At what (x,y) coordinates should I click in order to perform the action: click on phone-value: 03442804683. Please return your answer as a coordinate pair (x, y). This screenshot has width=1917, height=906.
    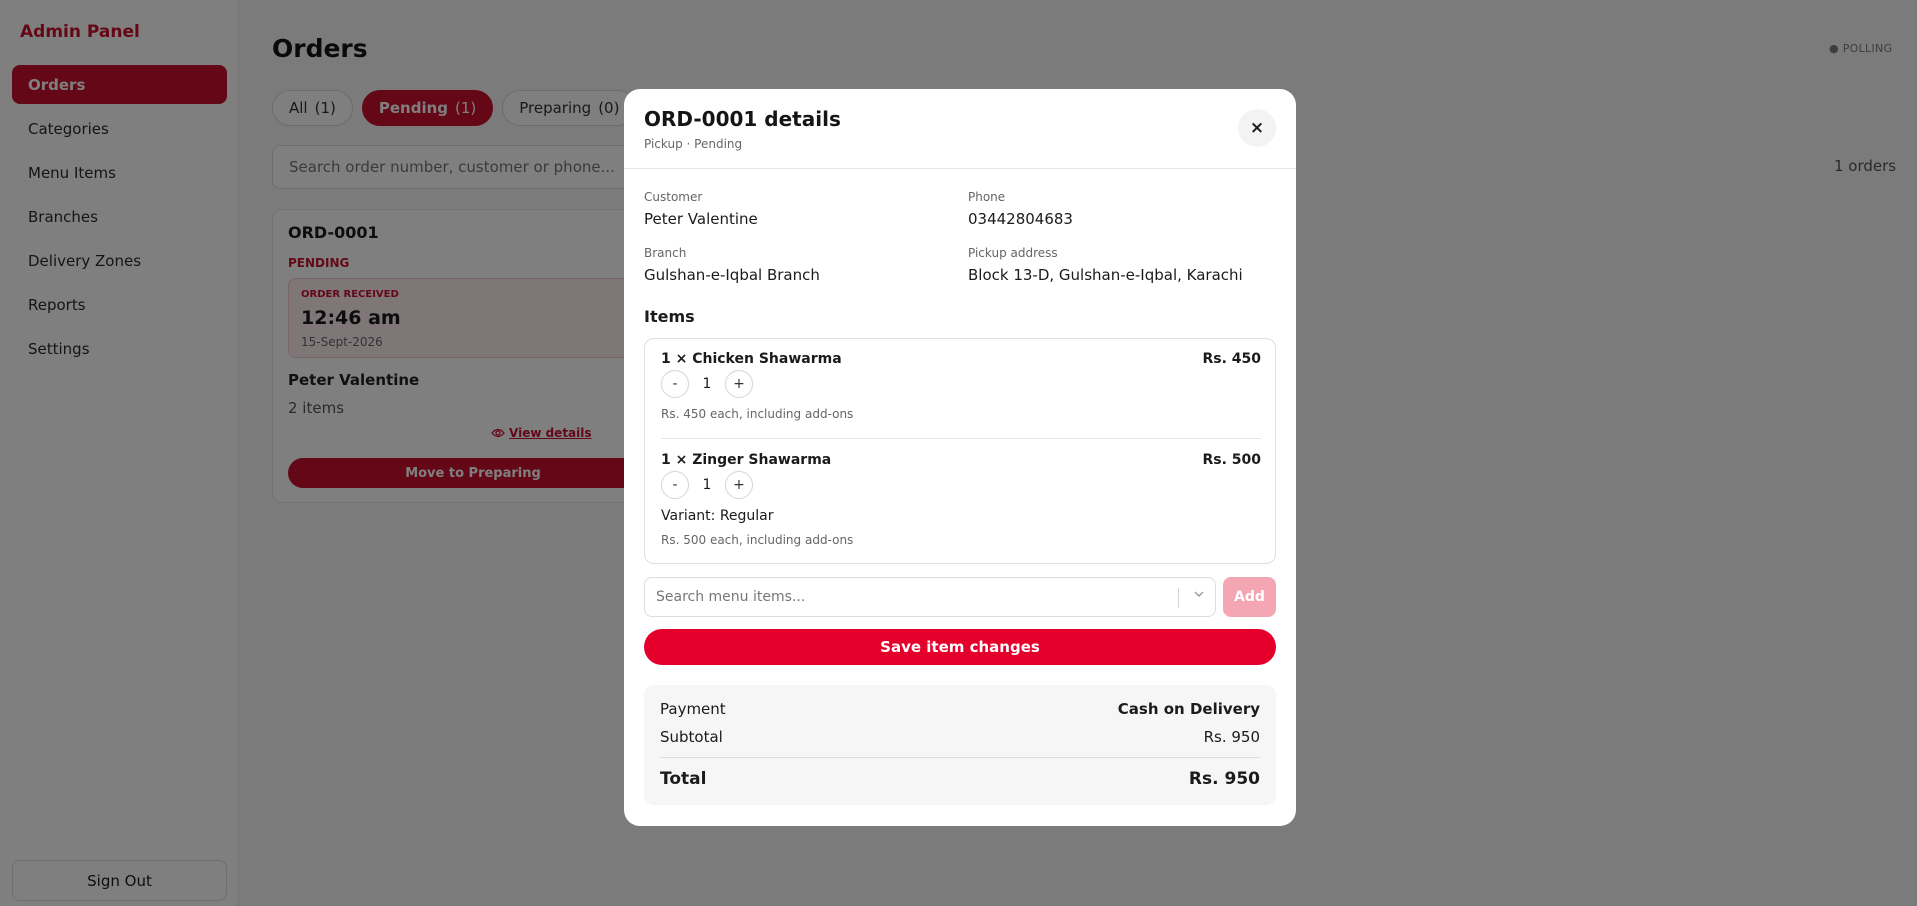
    Looking at the image, I should click on (1020, 219).